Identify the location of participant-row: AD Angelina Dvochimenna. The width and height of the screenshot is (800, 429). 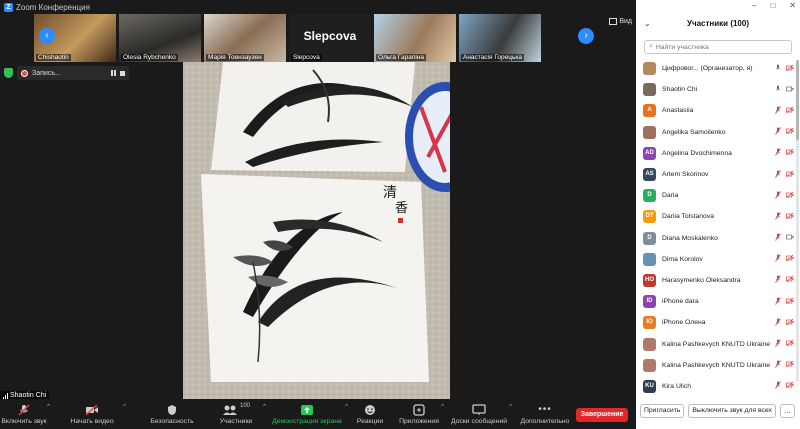
(718, 153).